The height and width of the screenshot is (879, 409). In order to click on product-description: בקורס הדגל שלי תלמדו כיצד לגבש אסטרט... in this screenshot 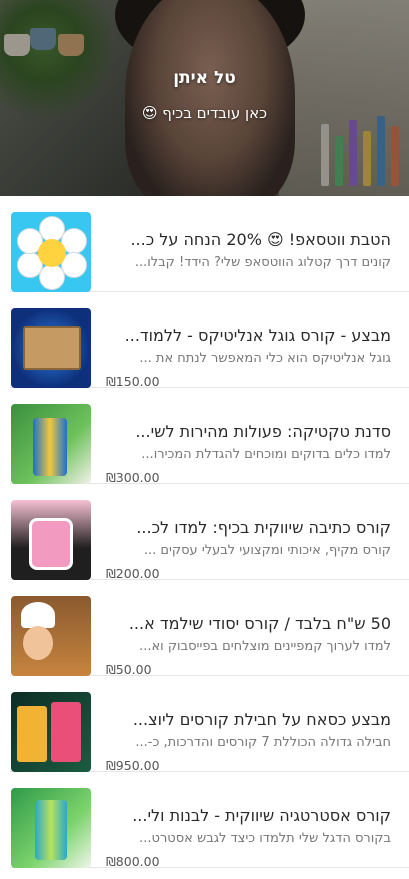, I will do `click(265, 838)`.